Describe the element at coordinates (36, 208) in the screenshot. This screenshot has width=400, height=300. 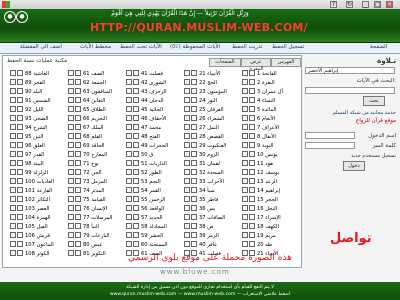
I see `surah-item: 103 العصر` at that location.